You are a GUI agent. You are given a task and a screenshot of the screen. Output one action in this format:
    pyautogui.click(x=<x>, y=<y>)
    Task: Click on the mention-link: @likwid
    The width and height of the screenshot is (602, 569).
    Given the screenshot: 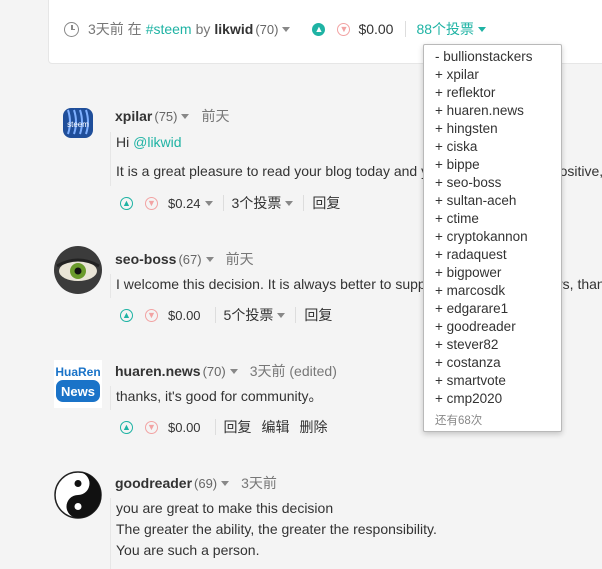 What is the action you would take?
    pyautogui.click(x=157, y=142)
    